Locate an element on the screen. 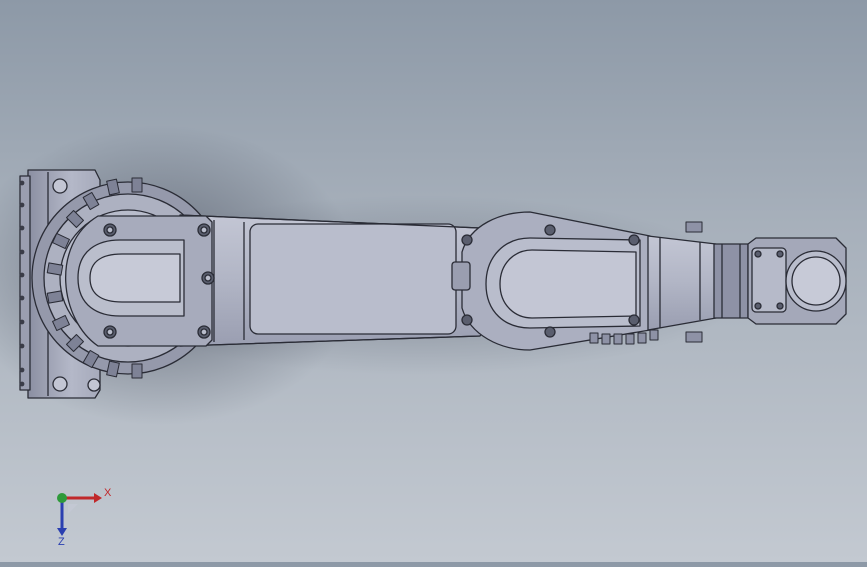 The image size is (867, 567). z-axis-label: Z is located at coordinates (61, 541).